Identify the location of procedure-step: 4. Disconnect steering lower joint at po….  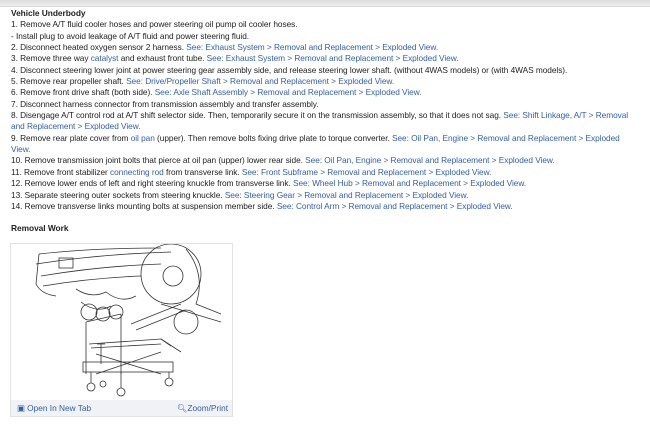
(322, 70).